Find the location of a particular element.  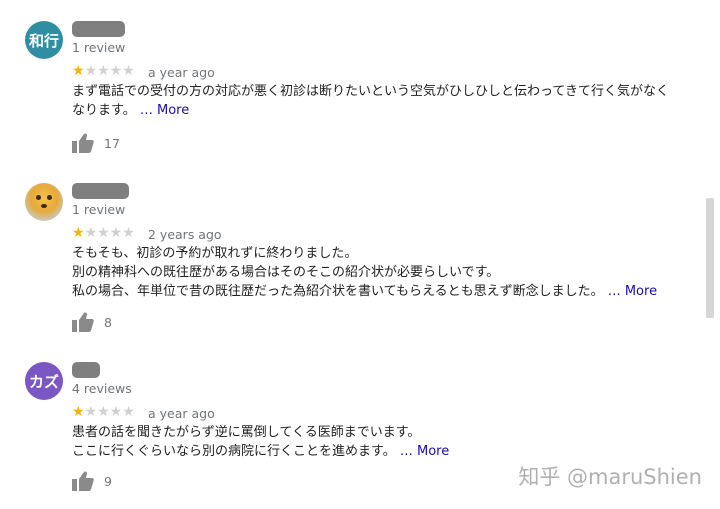

avatar-initials: カズ is located at coordinates (43, 381).